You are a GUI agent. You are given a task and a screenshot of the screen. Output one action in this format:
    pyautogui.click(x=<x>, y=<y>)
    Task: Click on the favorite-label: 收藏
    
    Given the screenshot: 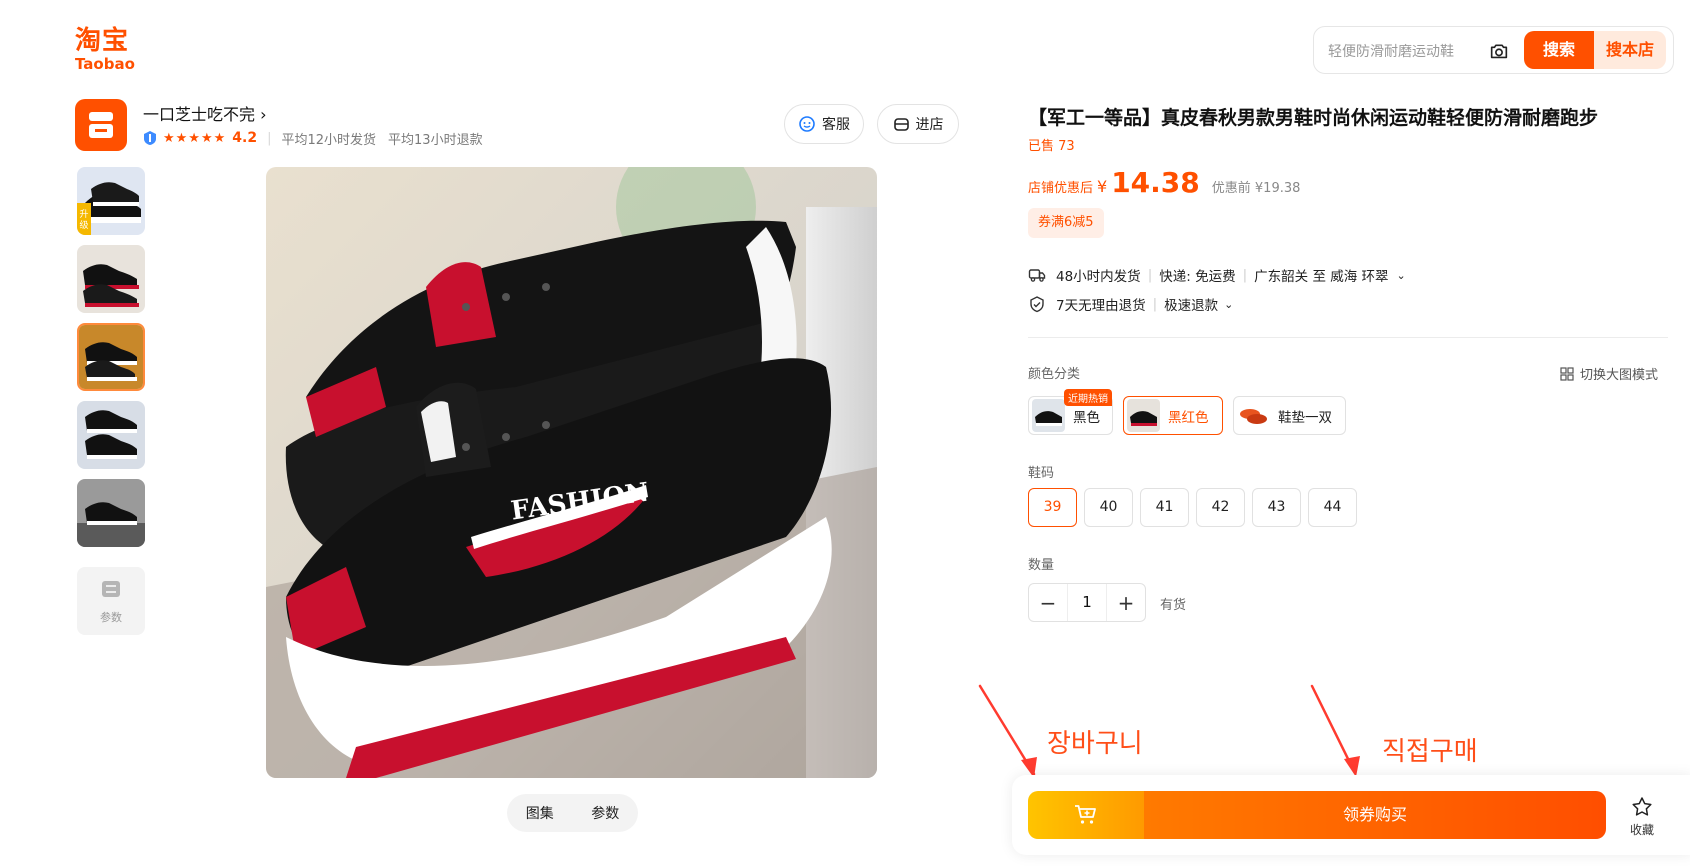 What is the action you would take?
    pyautogui.click(x=1641, y=830)
    